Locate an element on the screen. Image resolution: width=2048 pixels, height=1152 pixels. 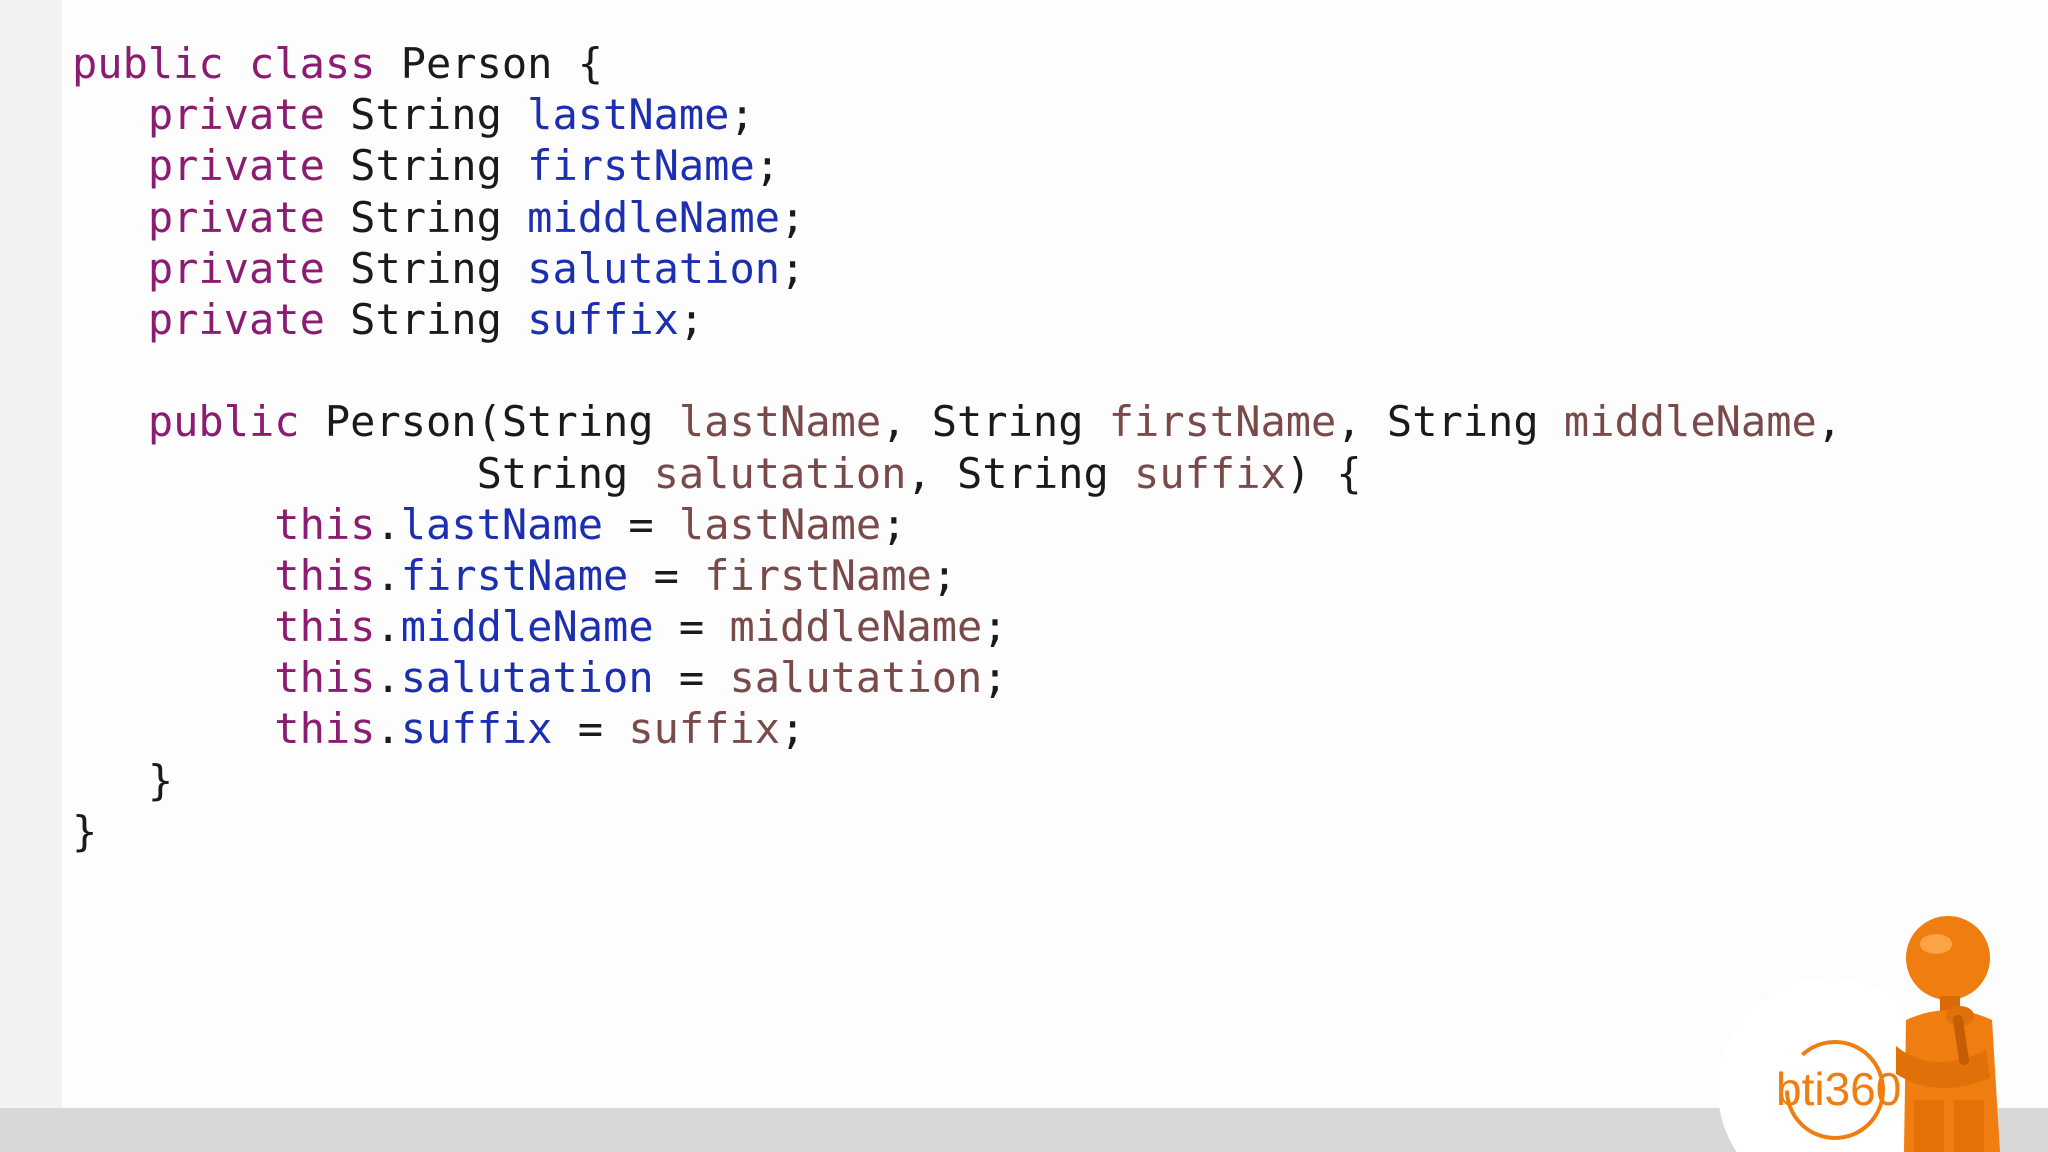
bti360-logo: bti360 is located at coordinates (1859, 1034).